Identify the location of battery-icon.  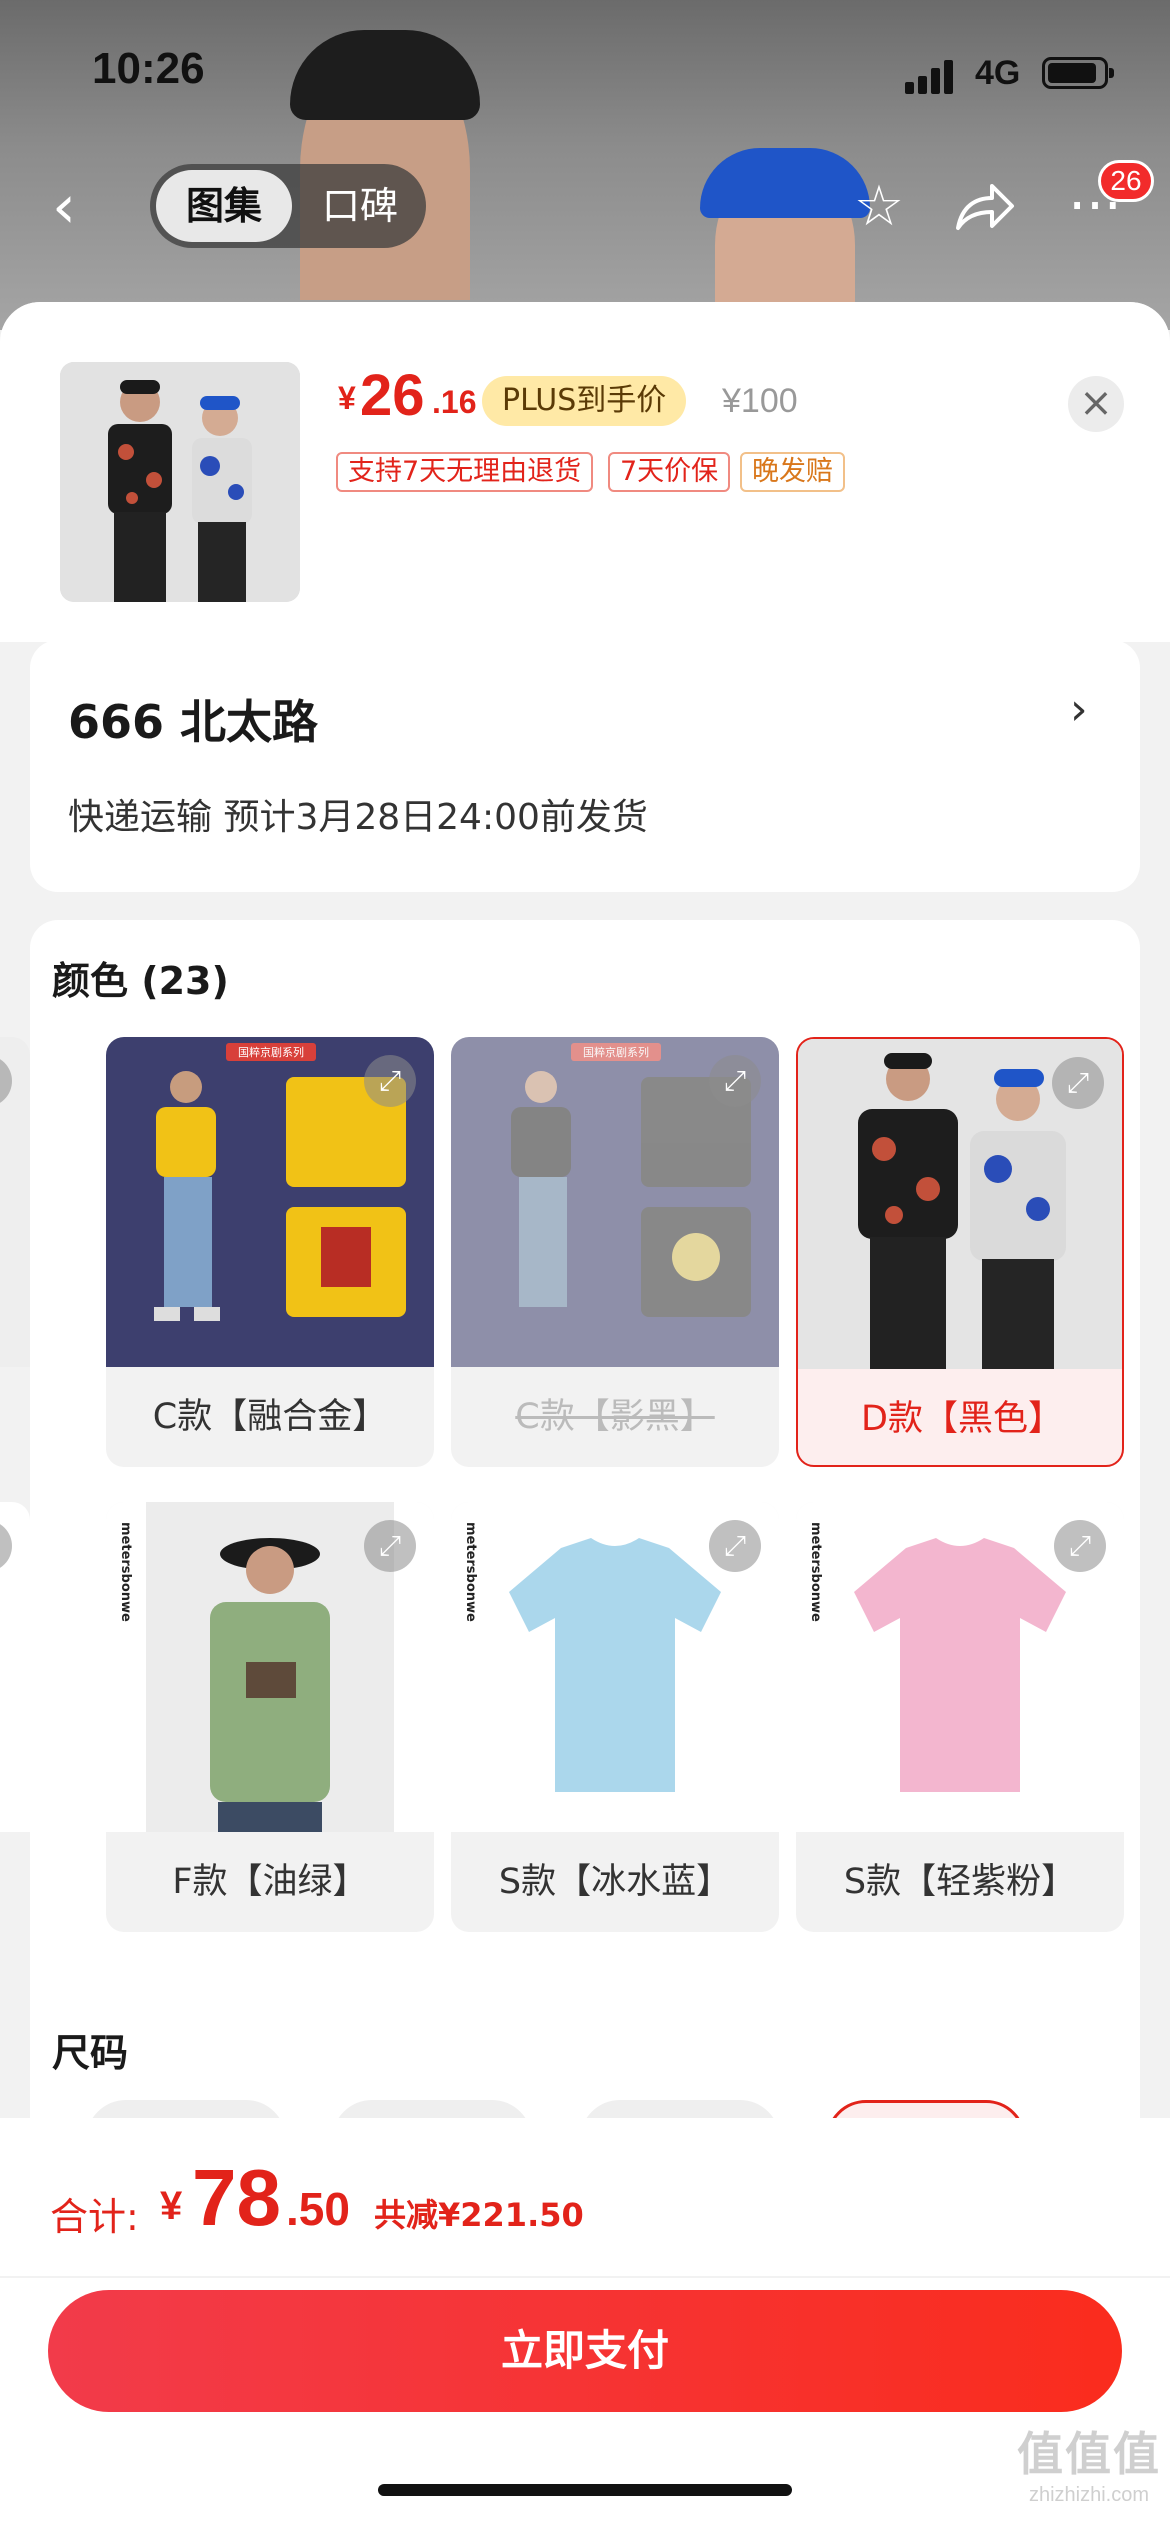
(1078, 73).